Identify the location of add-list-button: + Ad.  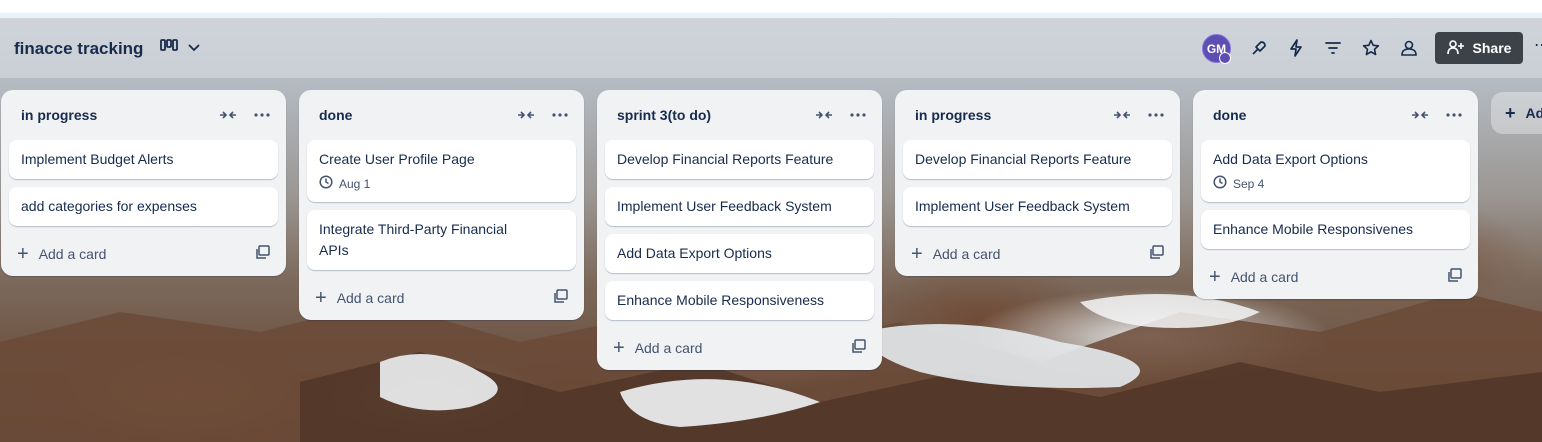
(1516, 113).